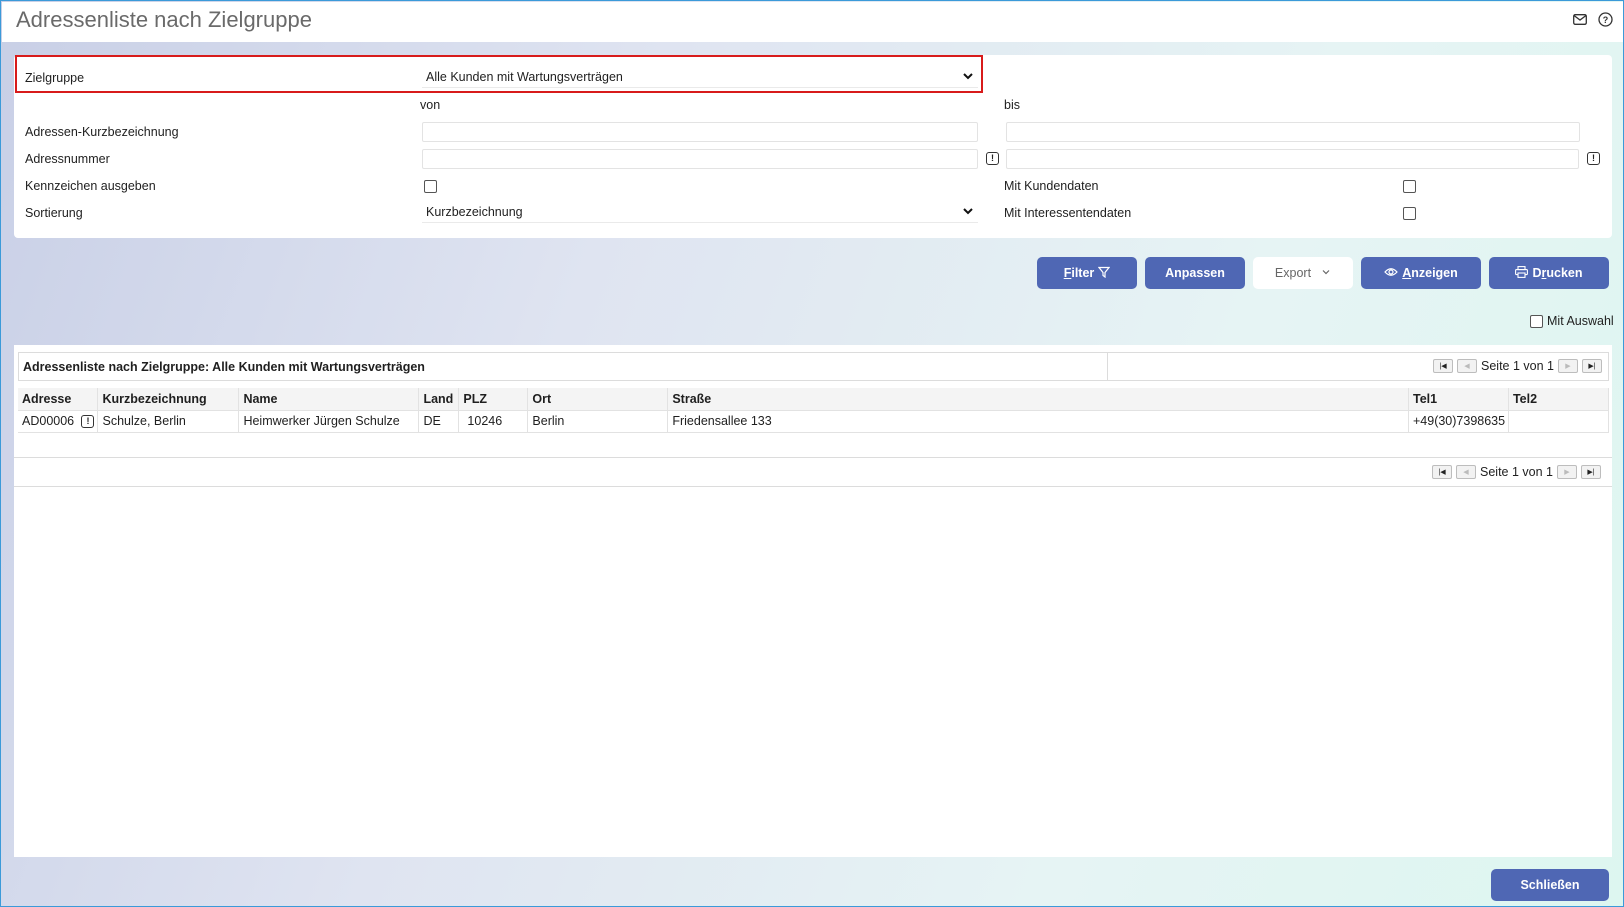  Describe the element at coordinates (1293, 132) in the screenshot. I see `kurzbezeichnung-bis-input` at that location.